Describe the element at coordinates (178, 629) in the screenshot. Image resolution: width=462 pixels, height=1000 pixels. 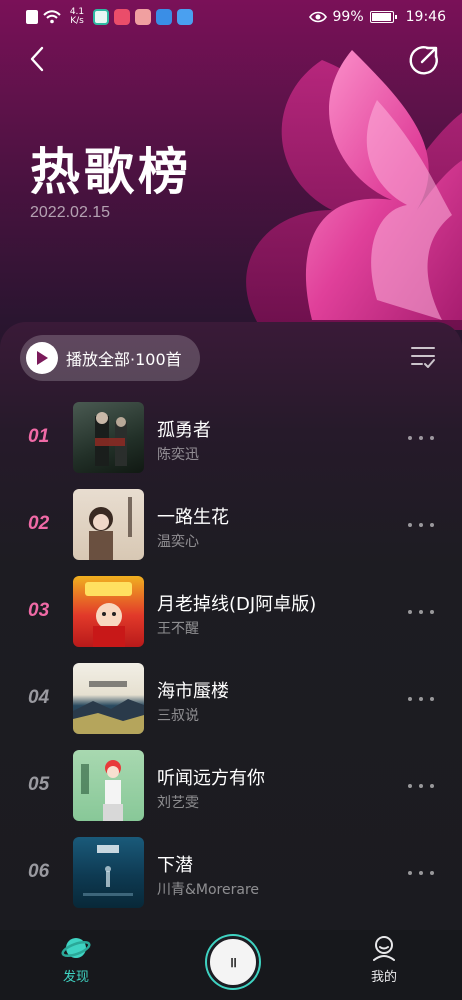
I see `song-artist: 王不醒` at that location.